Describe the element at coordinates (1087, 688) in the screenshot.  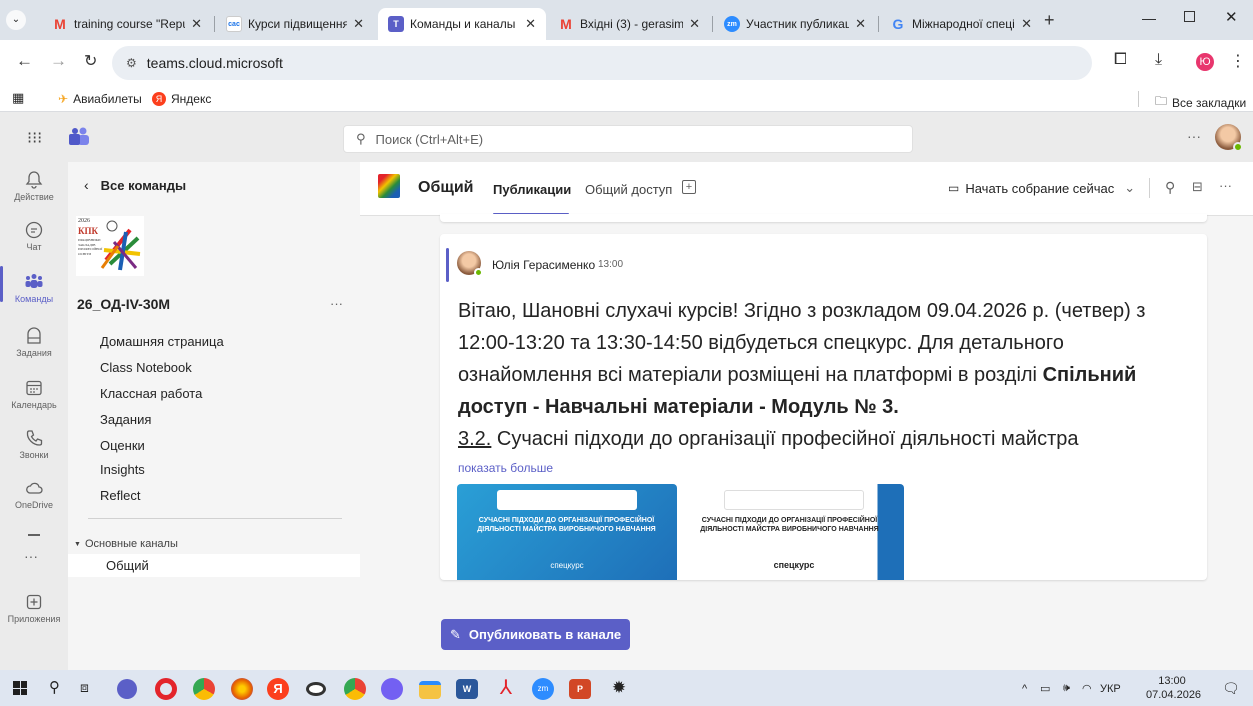
I see `wifi-icon: ◠` at that location.